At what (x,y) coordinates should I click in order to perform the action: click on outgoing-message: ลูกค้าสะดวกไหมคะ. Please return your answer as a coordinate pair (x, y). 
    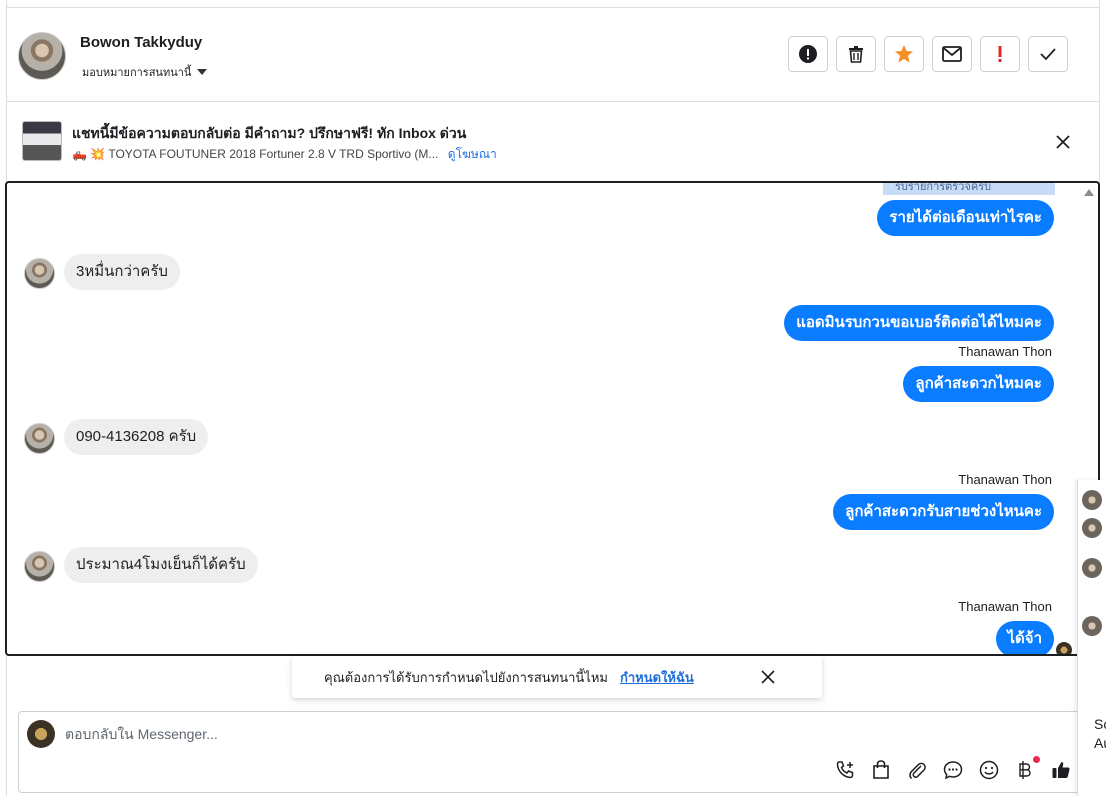
    Looking at the image, I should click on (978, 384).